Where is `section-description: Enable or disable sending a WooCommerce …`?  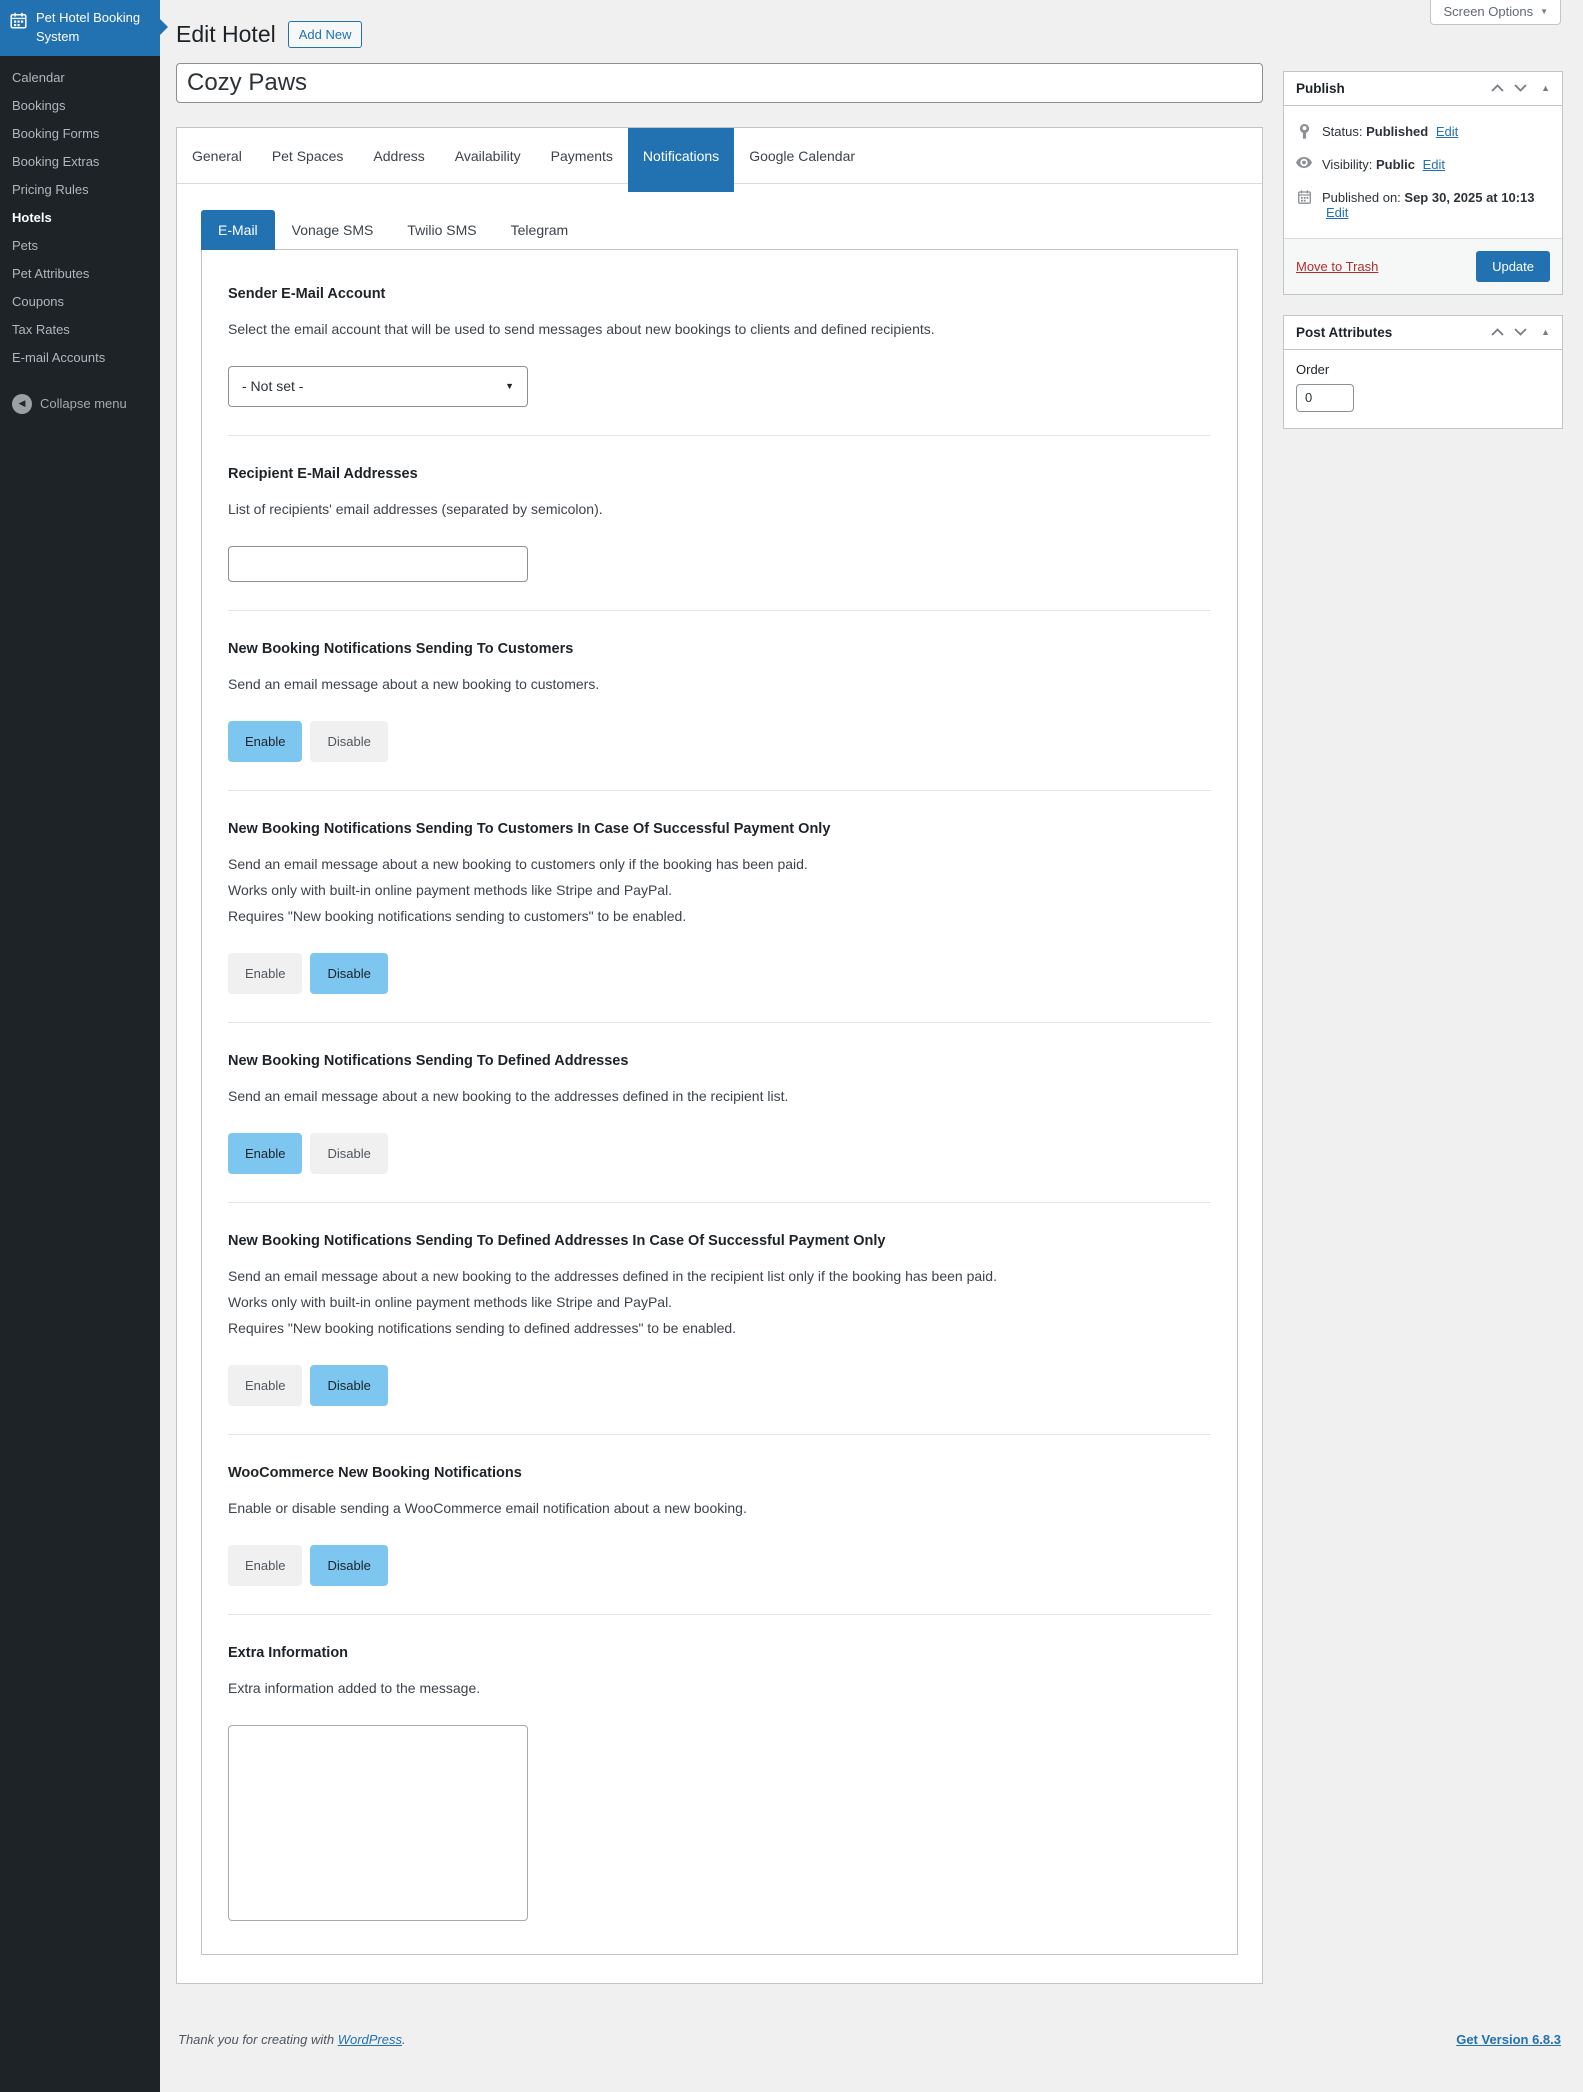 section-description: Enable or disable sending a WooCommerce … is located at coordinates (719, 1508).